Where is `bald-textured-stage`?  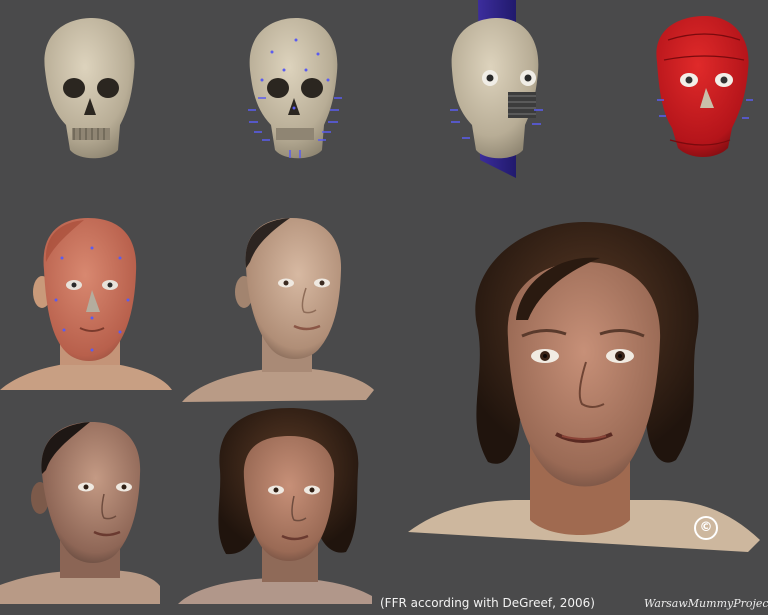
bald-textured-stage is located at coordinates (80, 513).